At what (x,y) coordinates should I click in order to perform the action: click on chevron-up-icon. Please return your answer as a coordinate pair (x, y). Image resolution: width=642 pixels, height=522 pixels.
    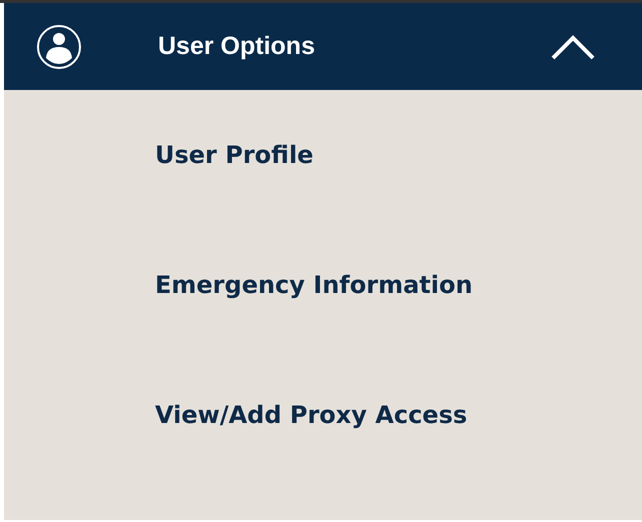
    Looking at the image, I should click on (573, 46).